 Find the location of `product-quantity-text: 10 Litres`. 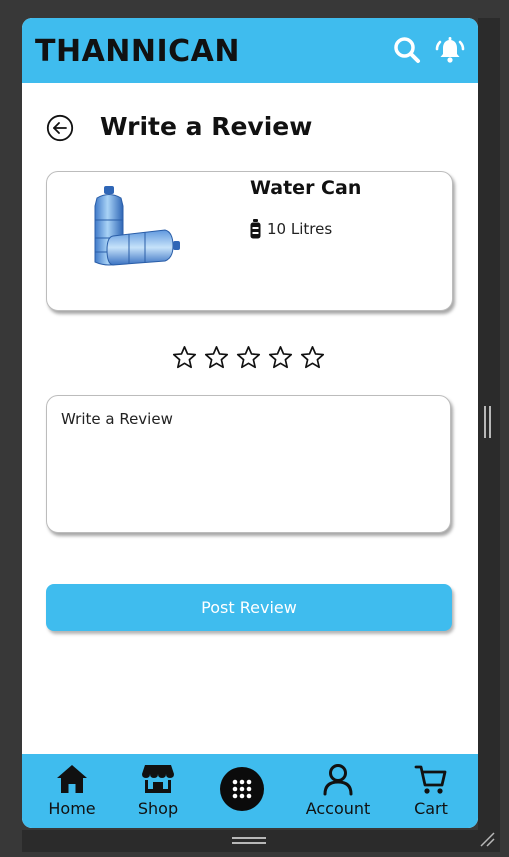

product-quantity-text: 10 Litres is located at coordinates (300, 229).